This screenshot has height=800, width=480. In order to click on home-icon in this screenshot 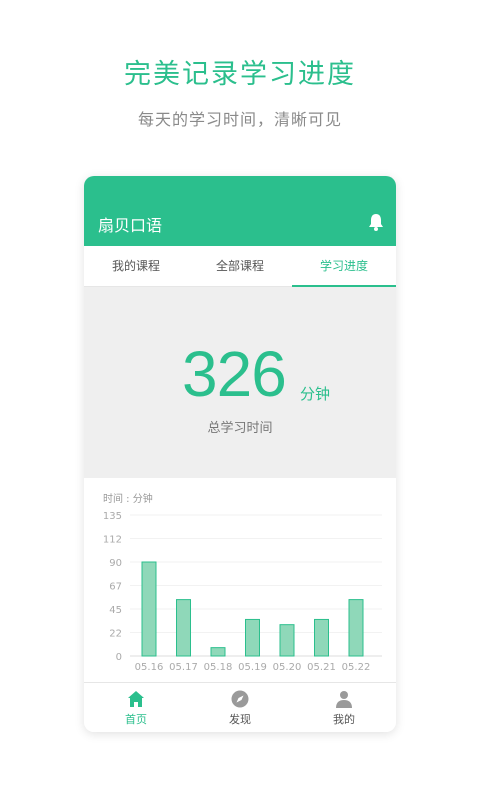, I will do `click(136, 699)`.